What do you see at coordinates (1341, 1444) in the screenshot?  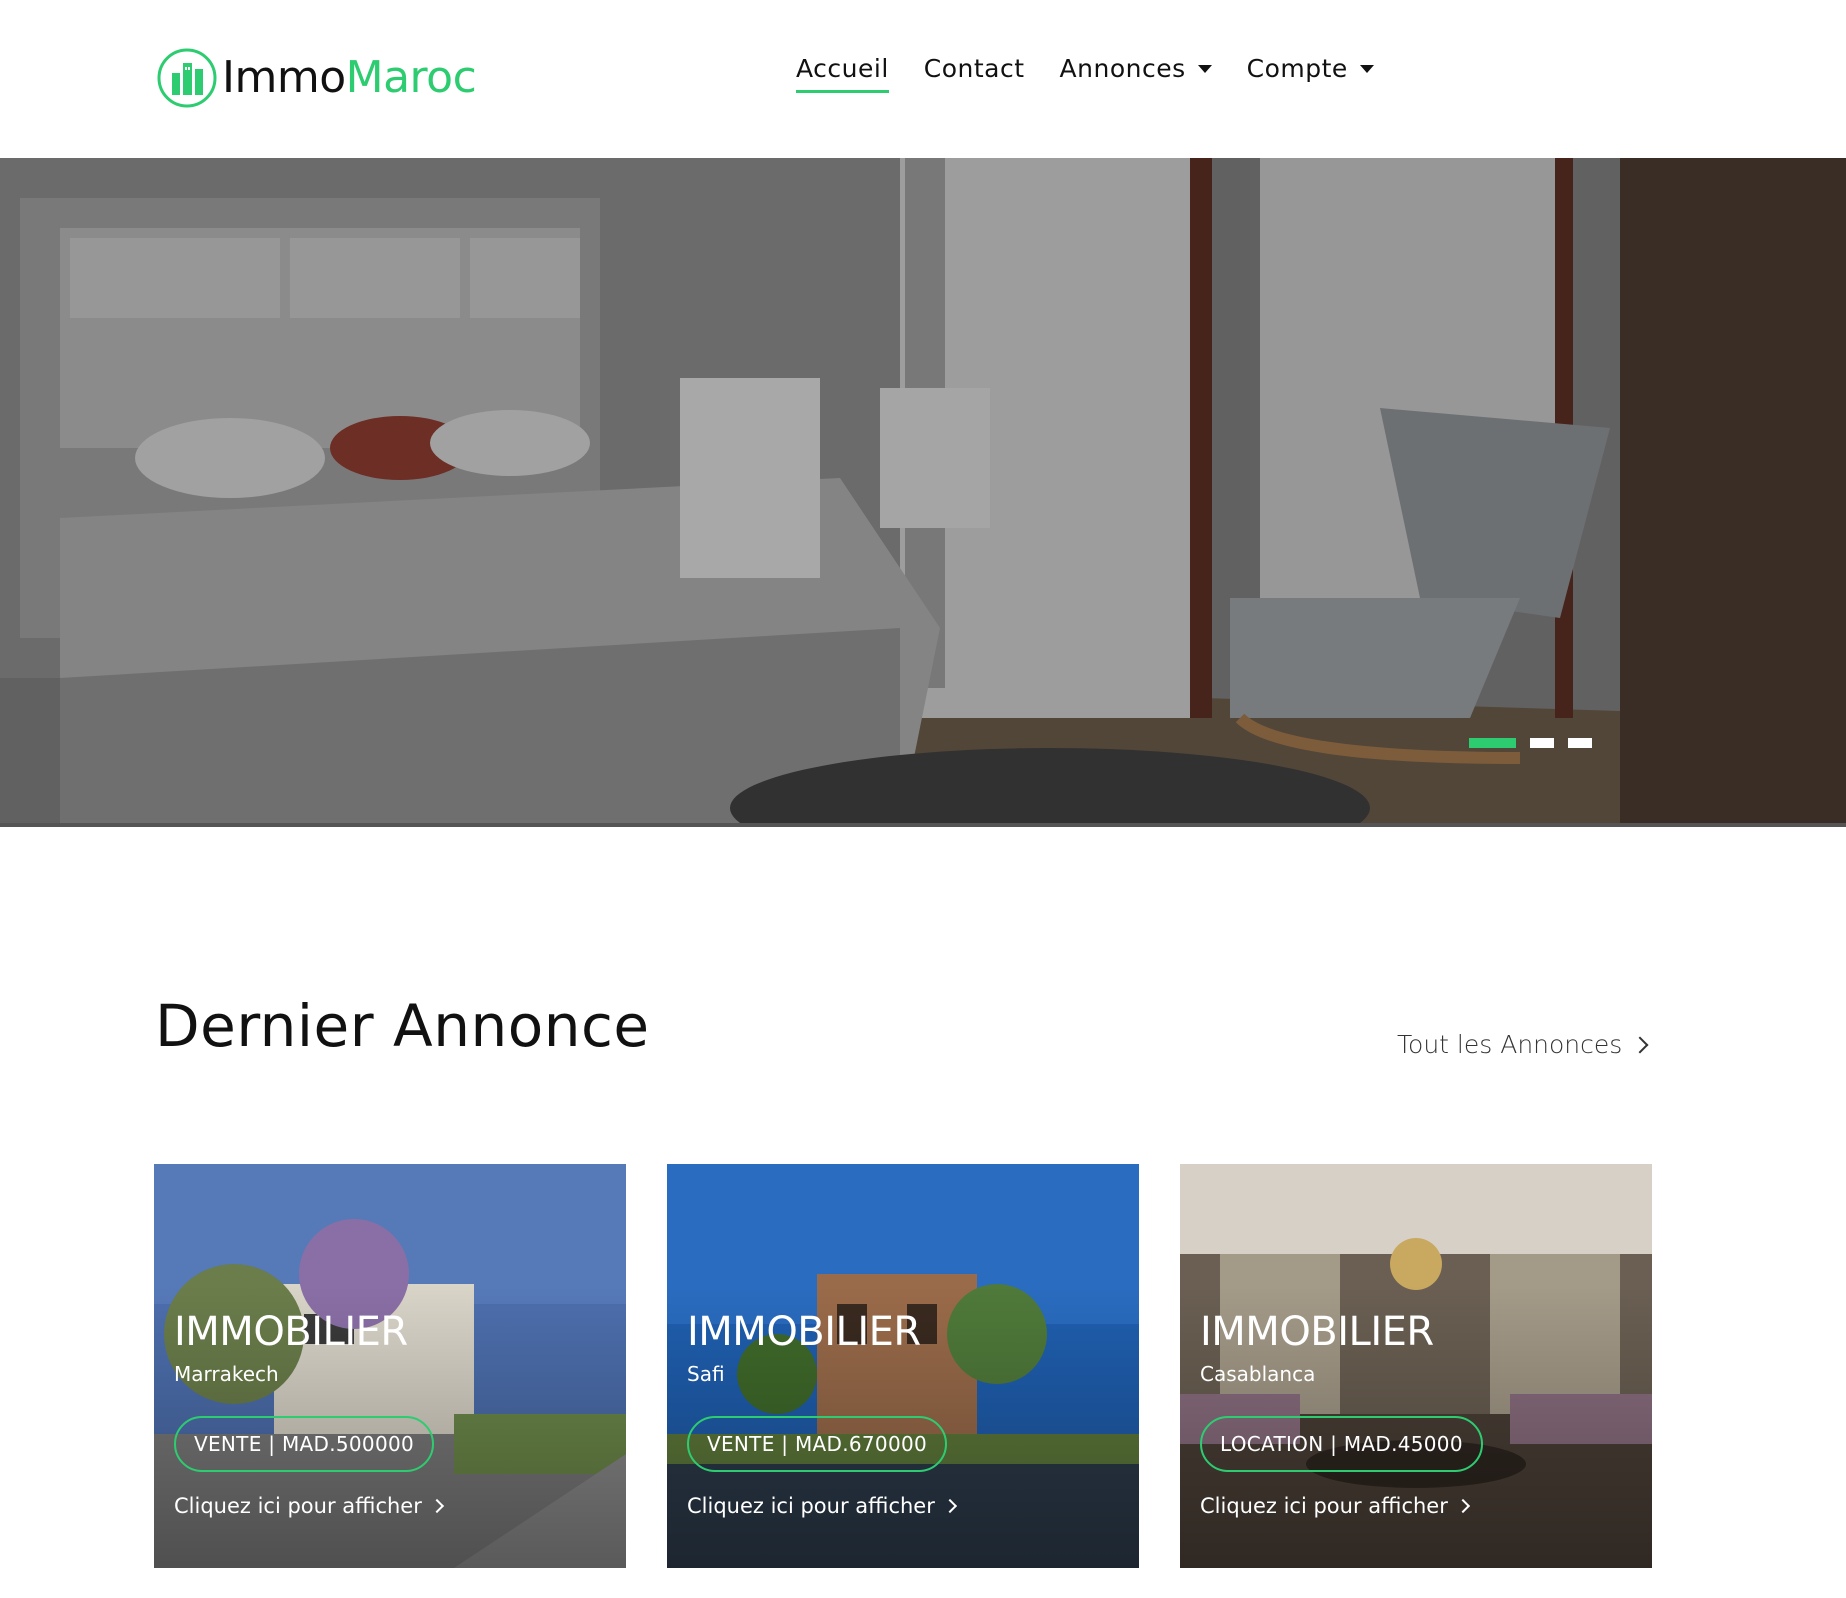 I see `card-price-badge: LOCATION | MAD.45000` at bounding box center [1341, 1444].